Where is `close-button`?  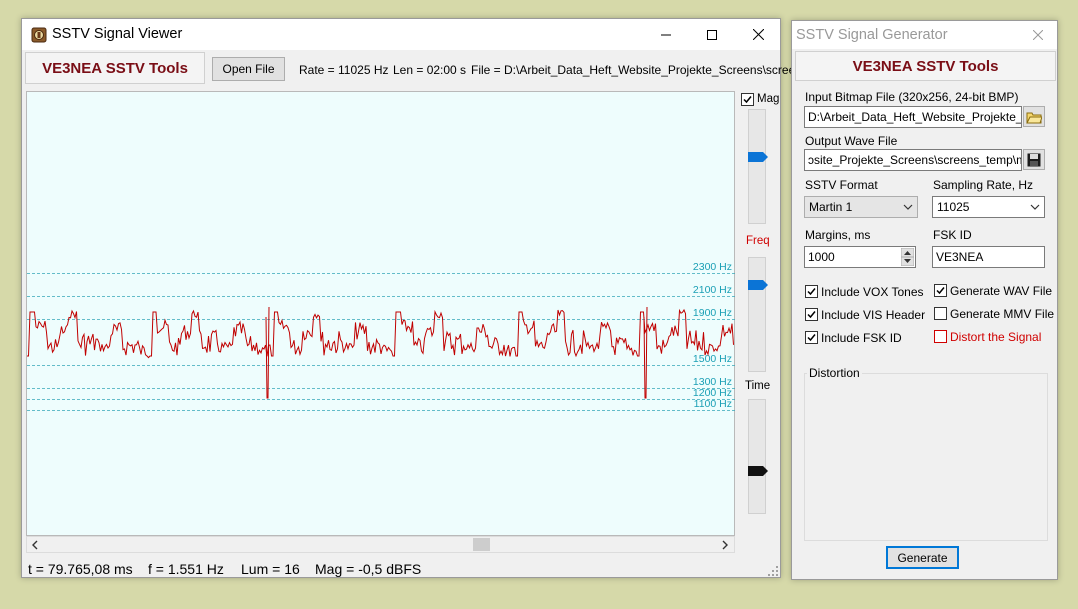 close-button is located at coordinates (758, 34).